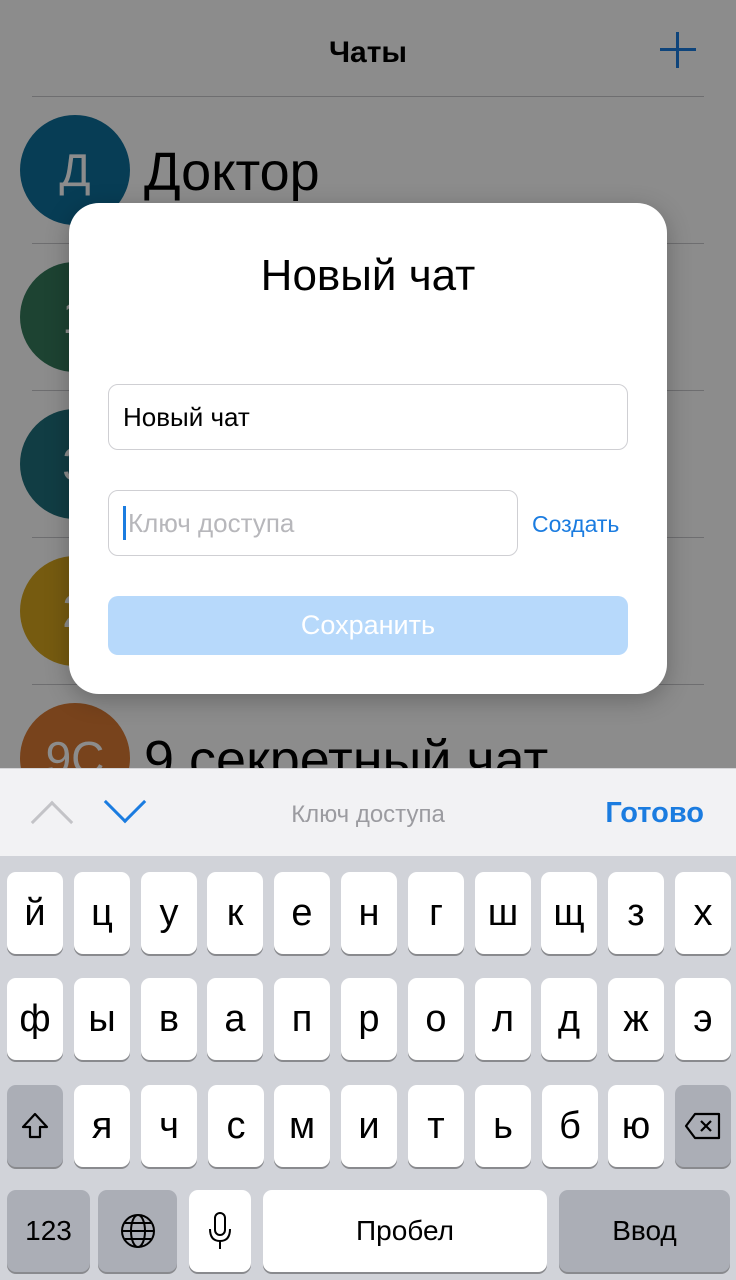  I want to click on microphone-icon, so click(220, 1230).